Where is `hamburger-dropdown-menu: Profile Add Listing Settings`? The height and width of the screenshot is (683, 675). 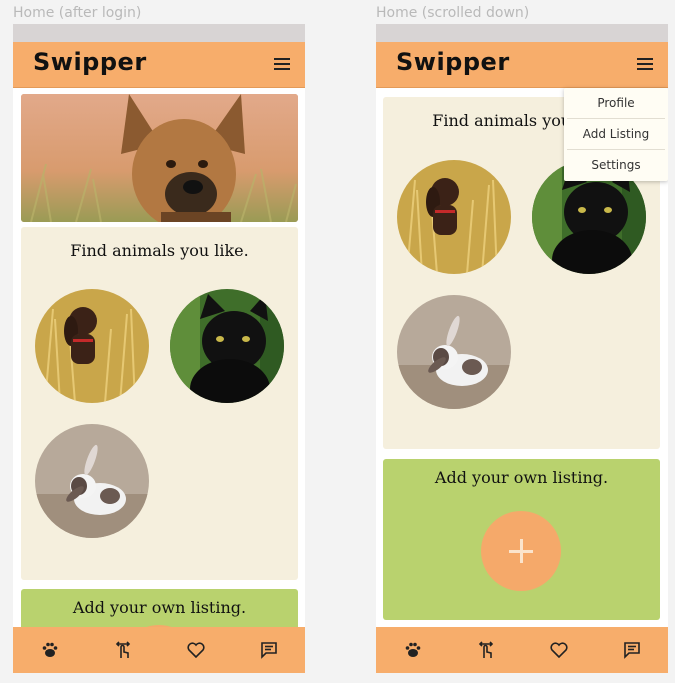 hamburger-dropdown-menu: Profile Add Listing Settings is located at coordinates (616, 134).